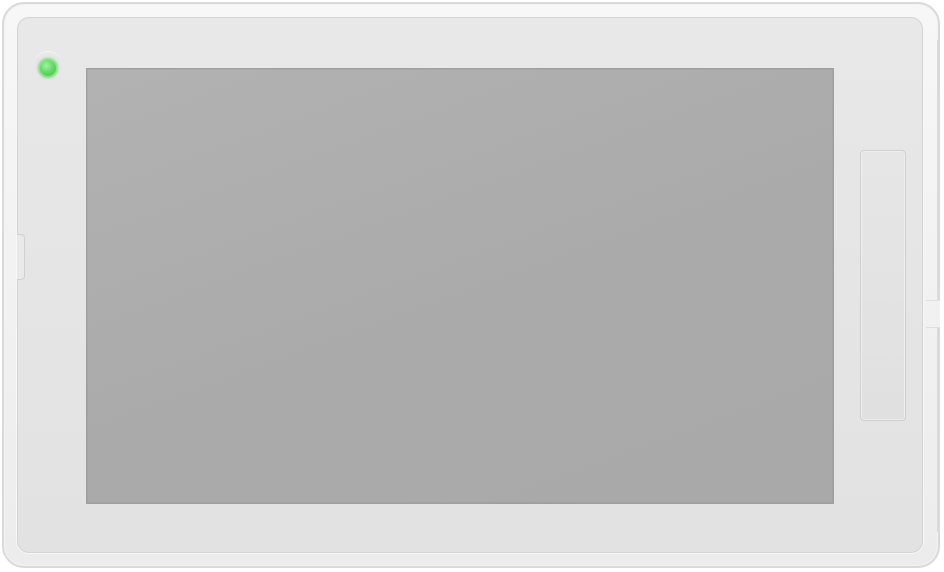 Image resolution: width=944 pixels, height=572 pixels. I want to click on right-side-port, so click(933, 314).